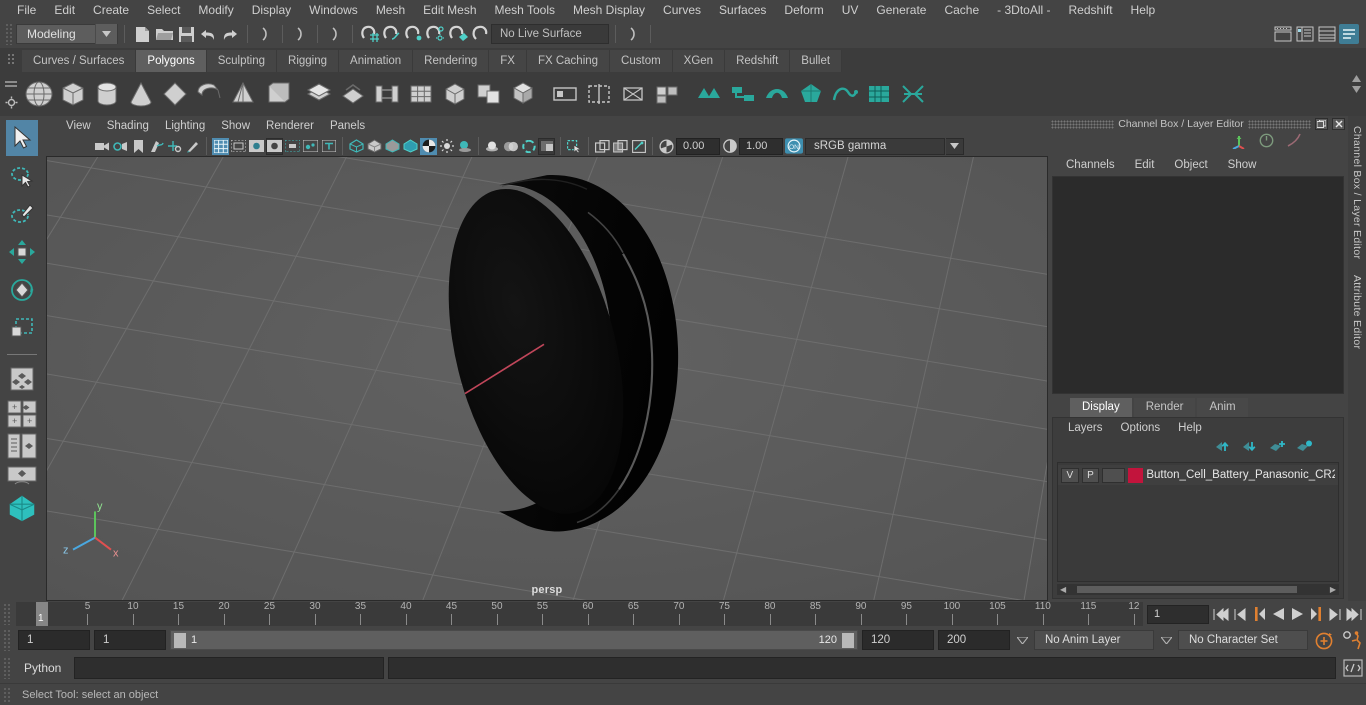 The width and height of the screenshot is (1366, 705). I want to click on smooth-shade-all-icon, so click(374, 146).